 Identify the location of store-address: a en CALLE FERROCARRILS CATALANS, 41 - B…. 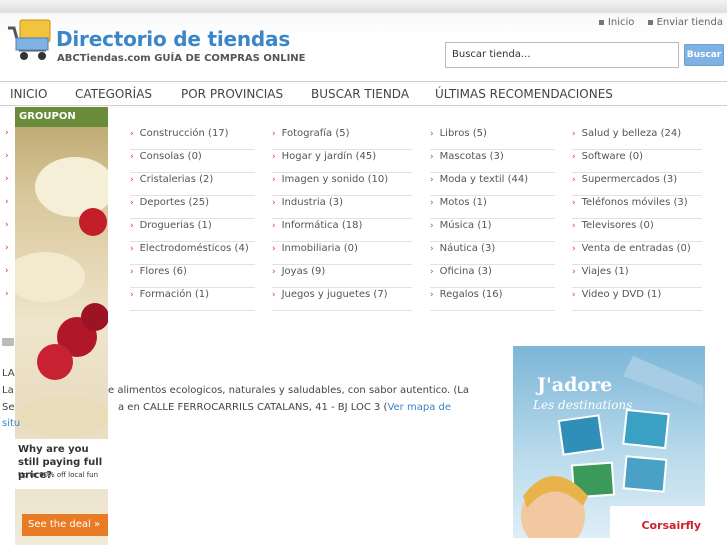
(284, 407).